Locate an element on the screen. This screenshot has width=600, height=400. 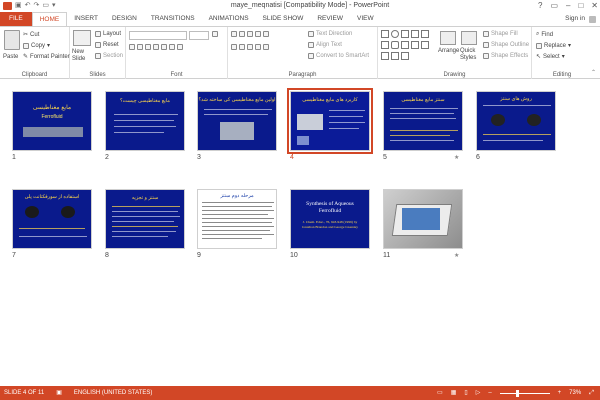
block-arrow-shape-icon is located at coordinates (385, 56).